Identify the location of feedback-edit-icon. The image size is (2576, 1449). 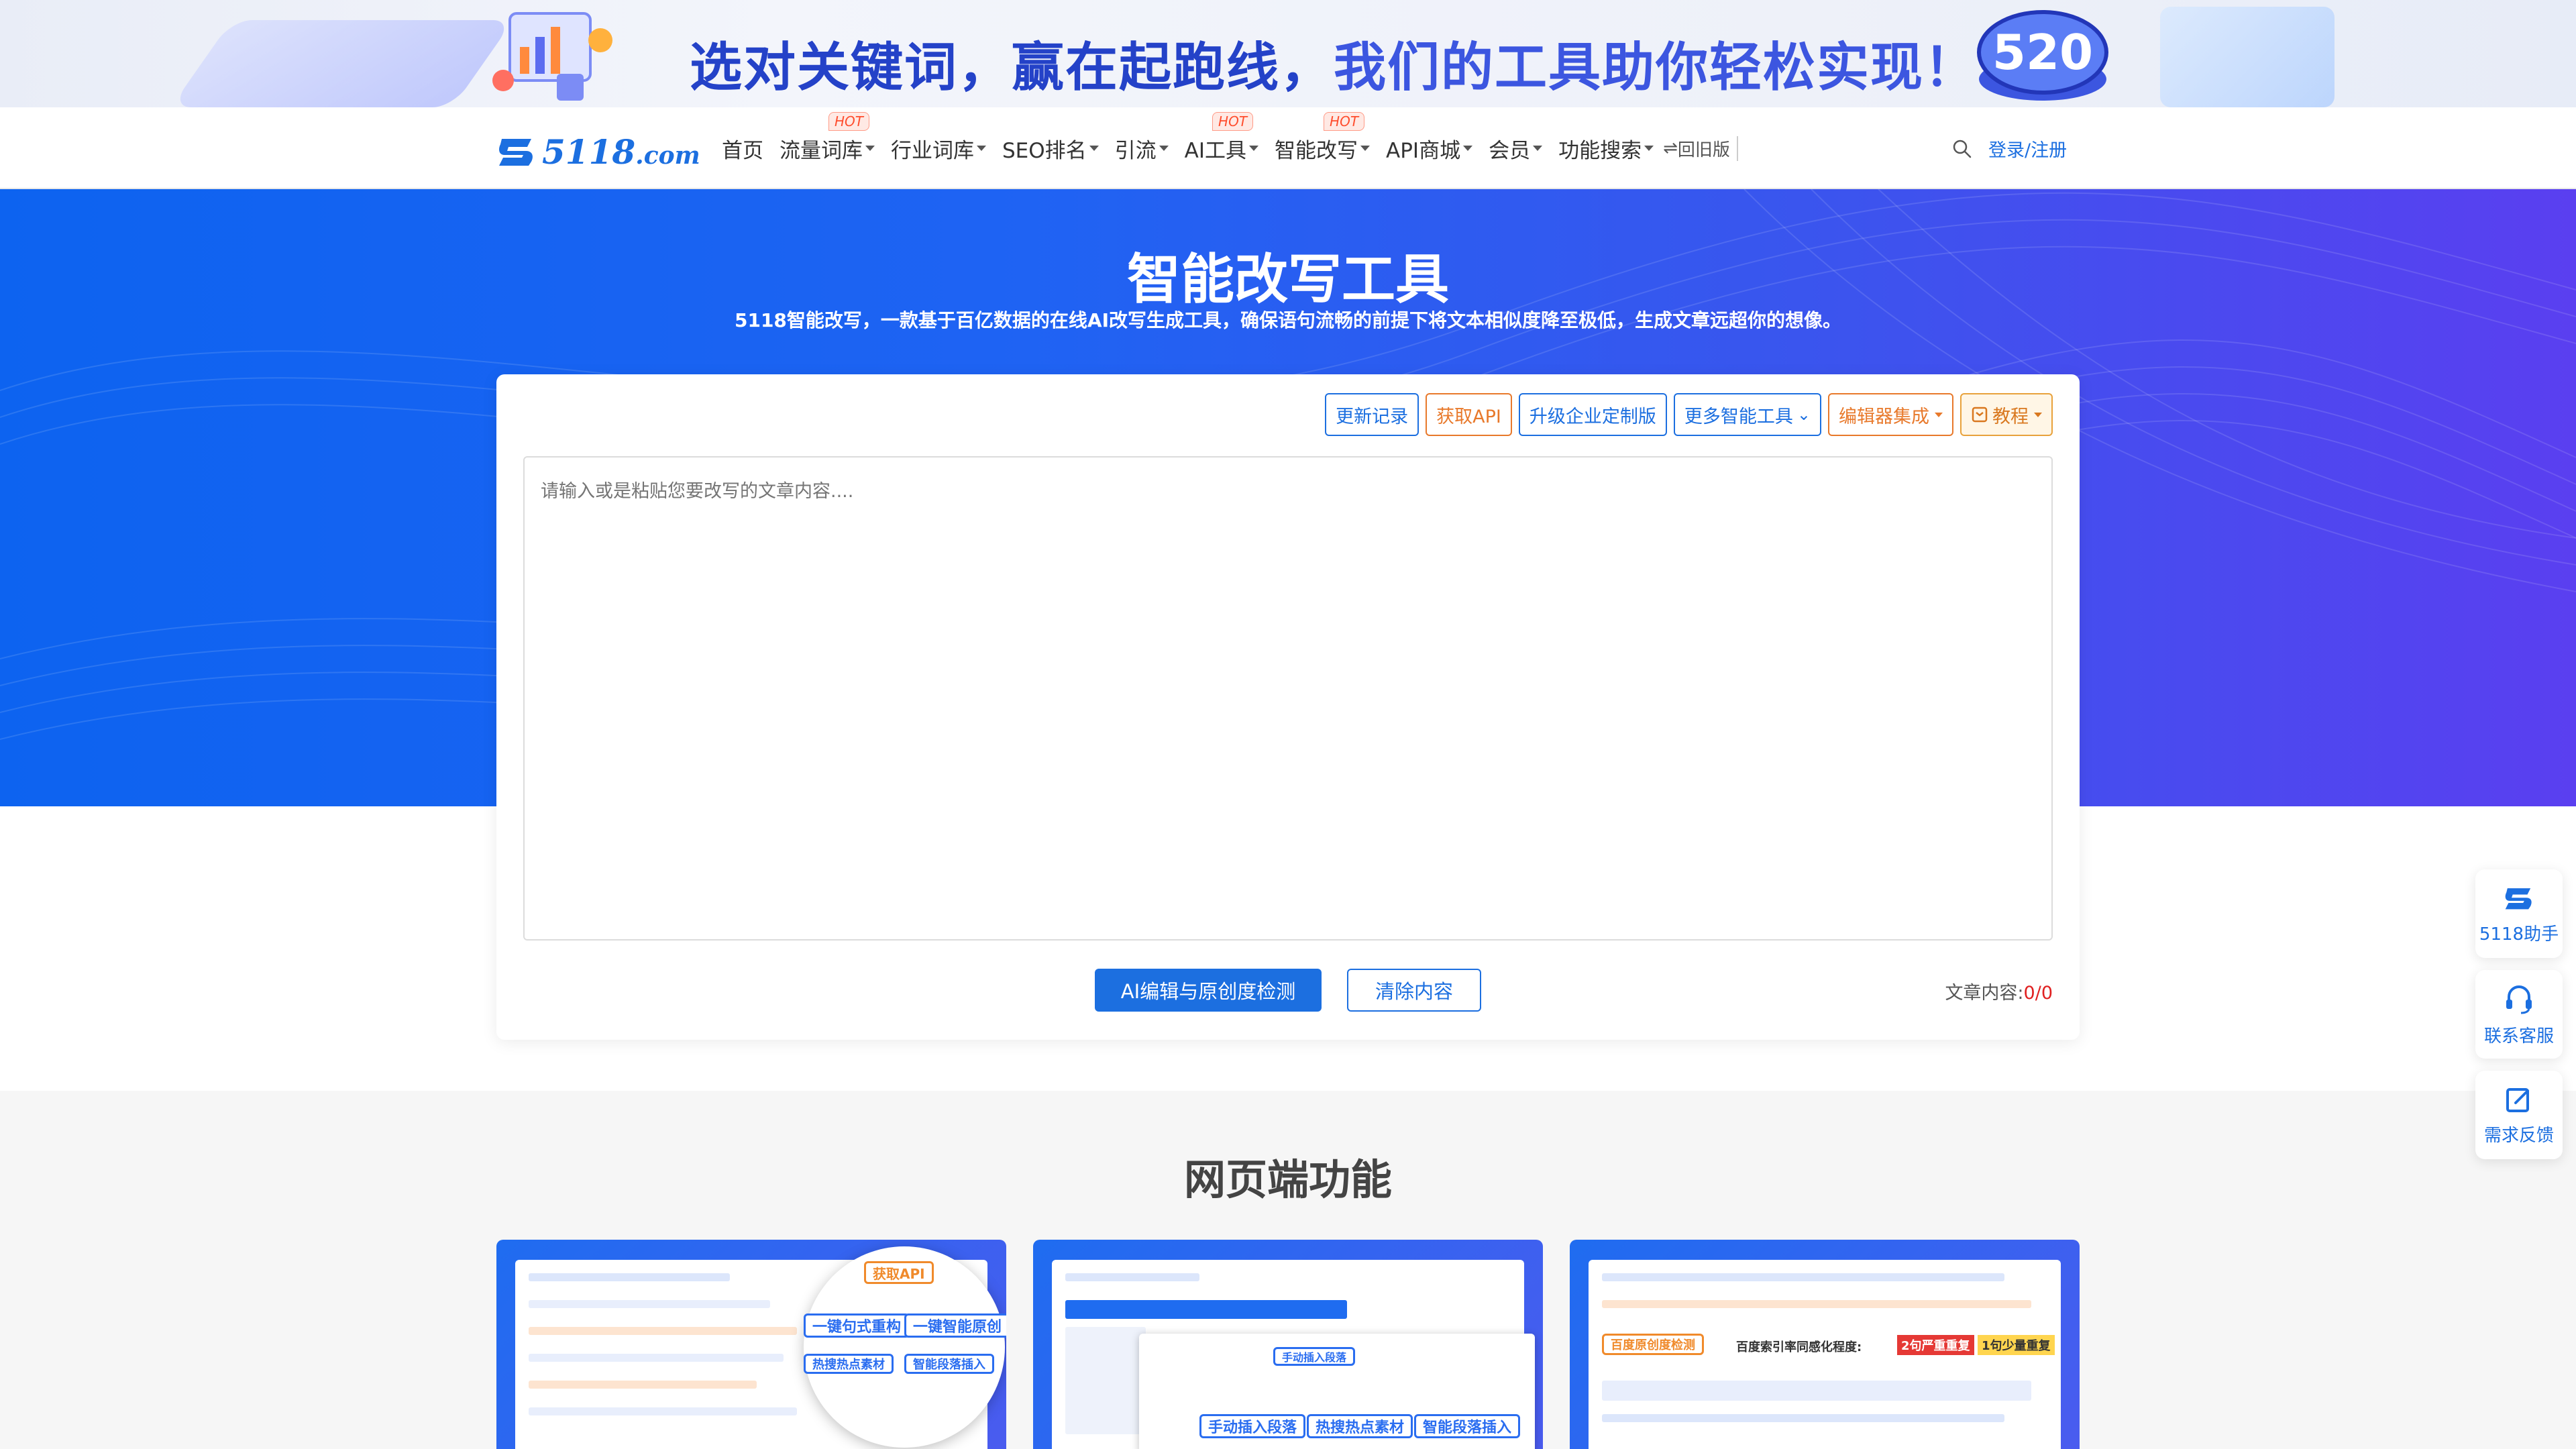
(2517, 1099).